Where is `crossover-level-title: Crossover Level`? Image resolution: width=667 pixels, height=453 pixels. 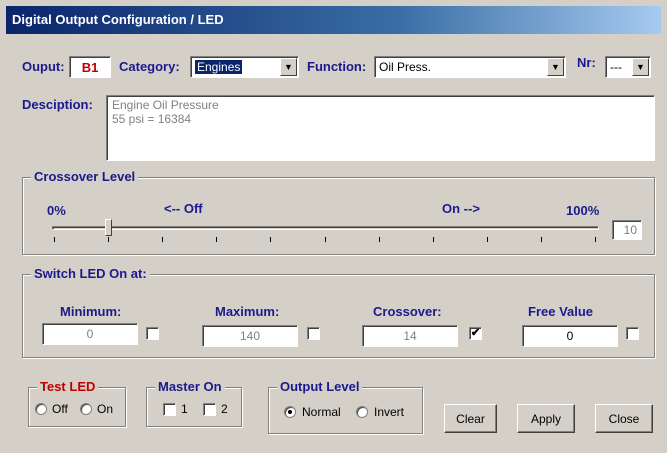
crossover-level-title: Crossover Level is located at coordinates (85, 176).